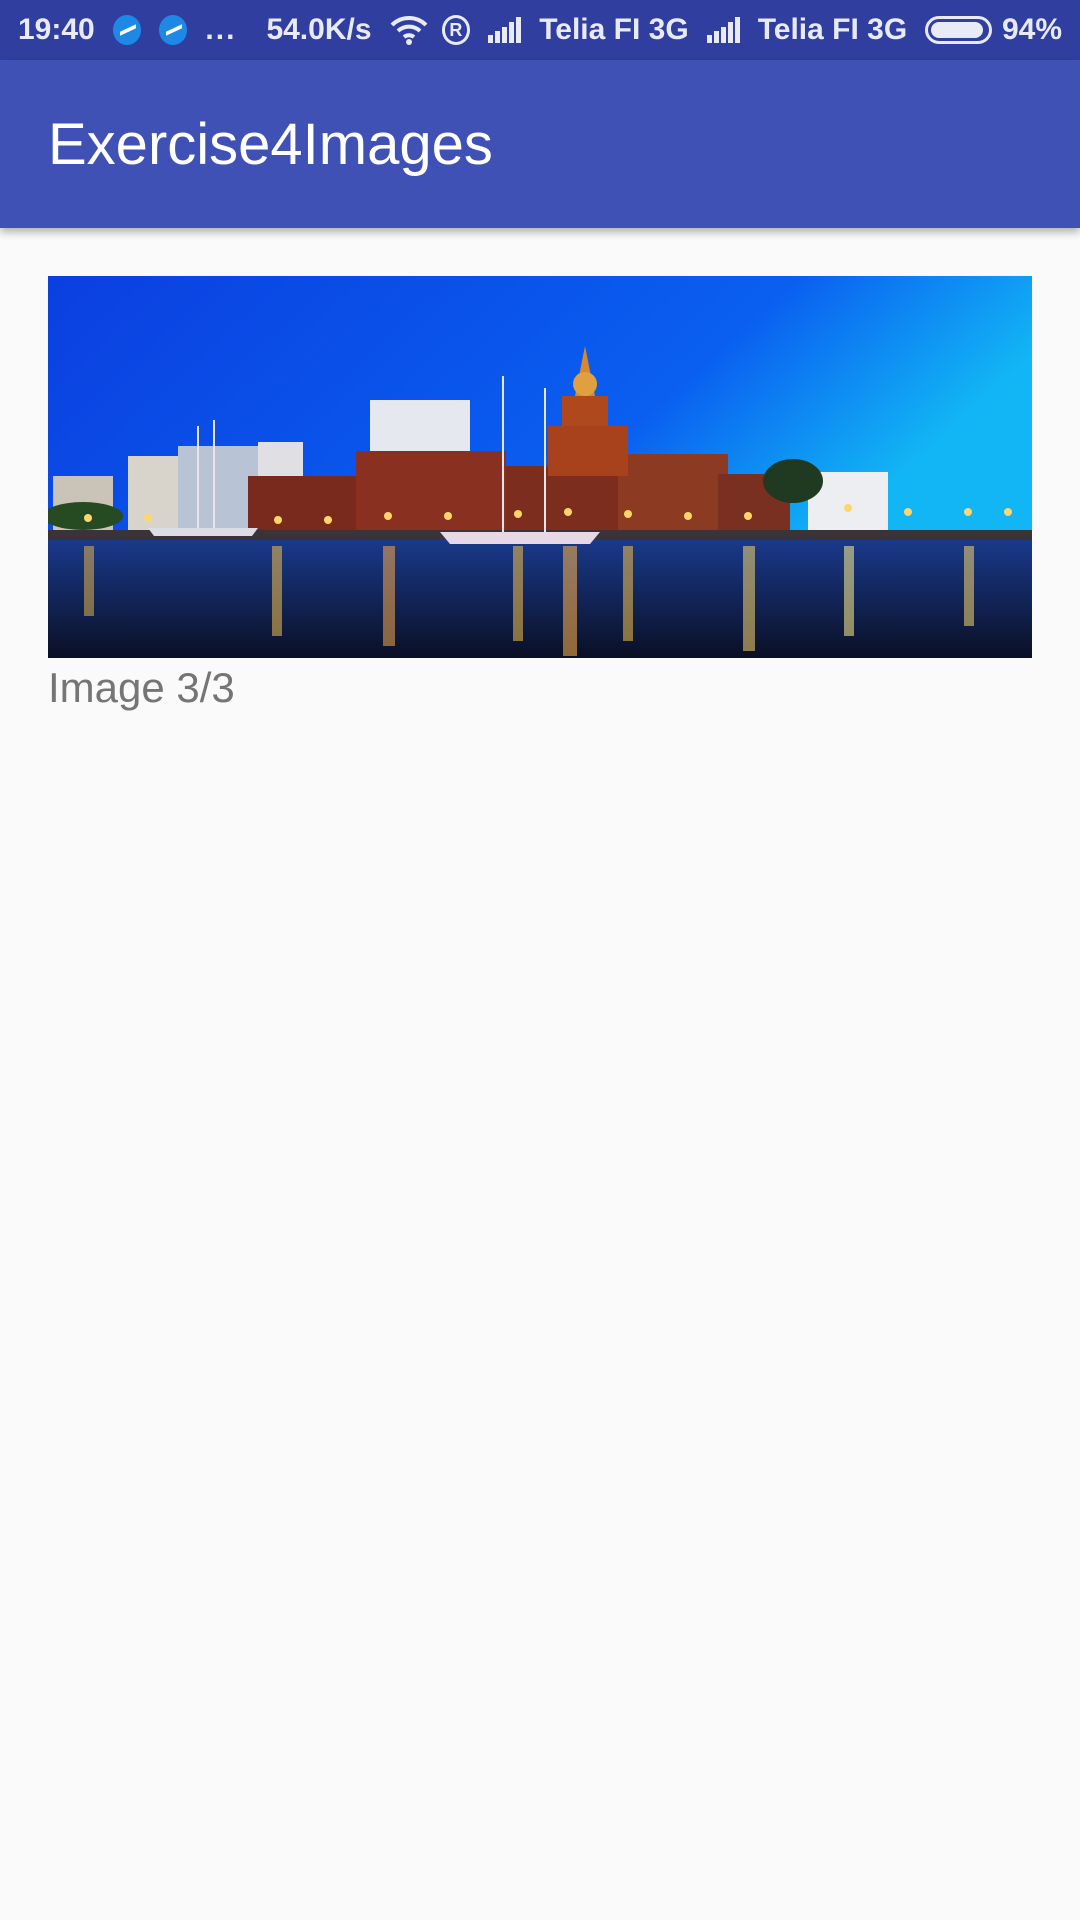  Describe the element at coordinates (56, 29) in the screenshot. I see `status-time: 19:40` at that location.